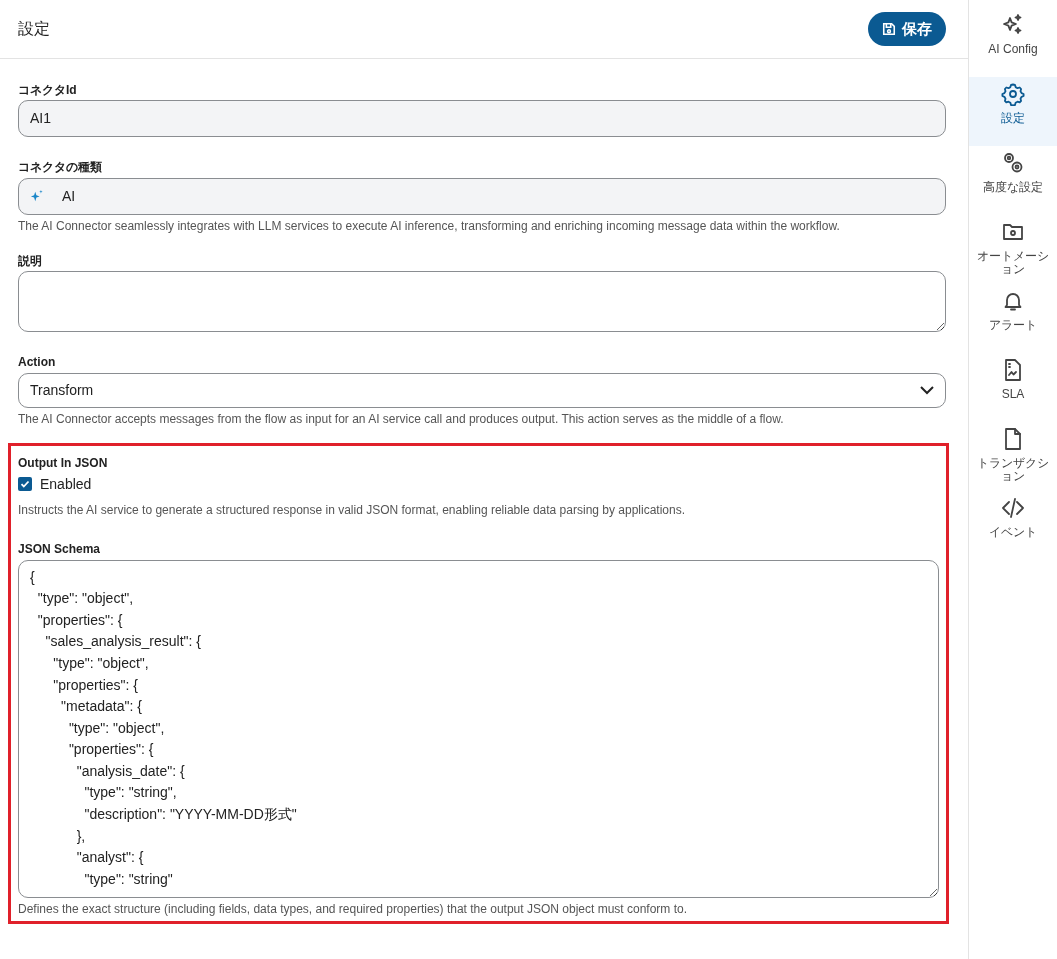  I want to click on help-text: Instructs the AI service to generate a structured response in valid JSON format, enabling reliable data parsing by applications., so click(352, 511).